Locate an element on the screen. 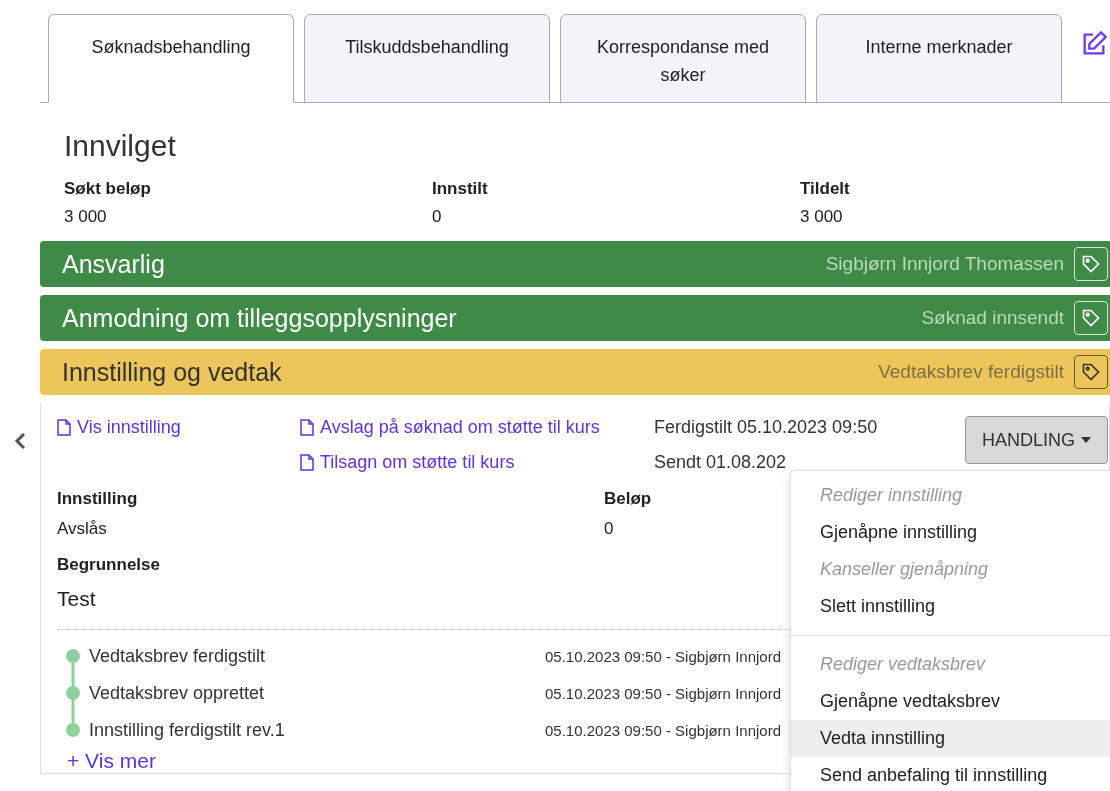  caret-icon is located at coordinates (1086, 440).